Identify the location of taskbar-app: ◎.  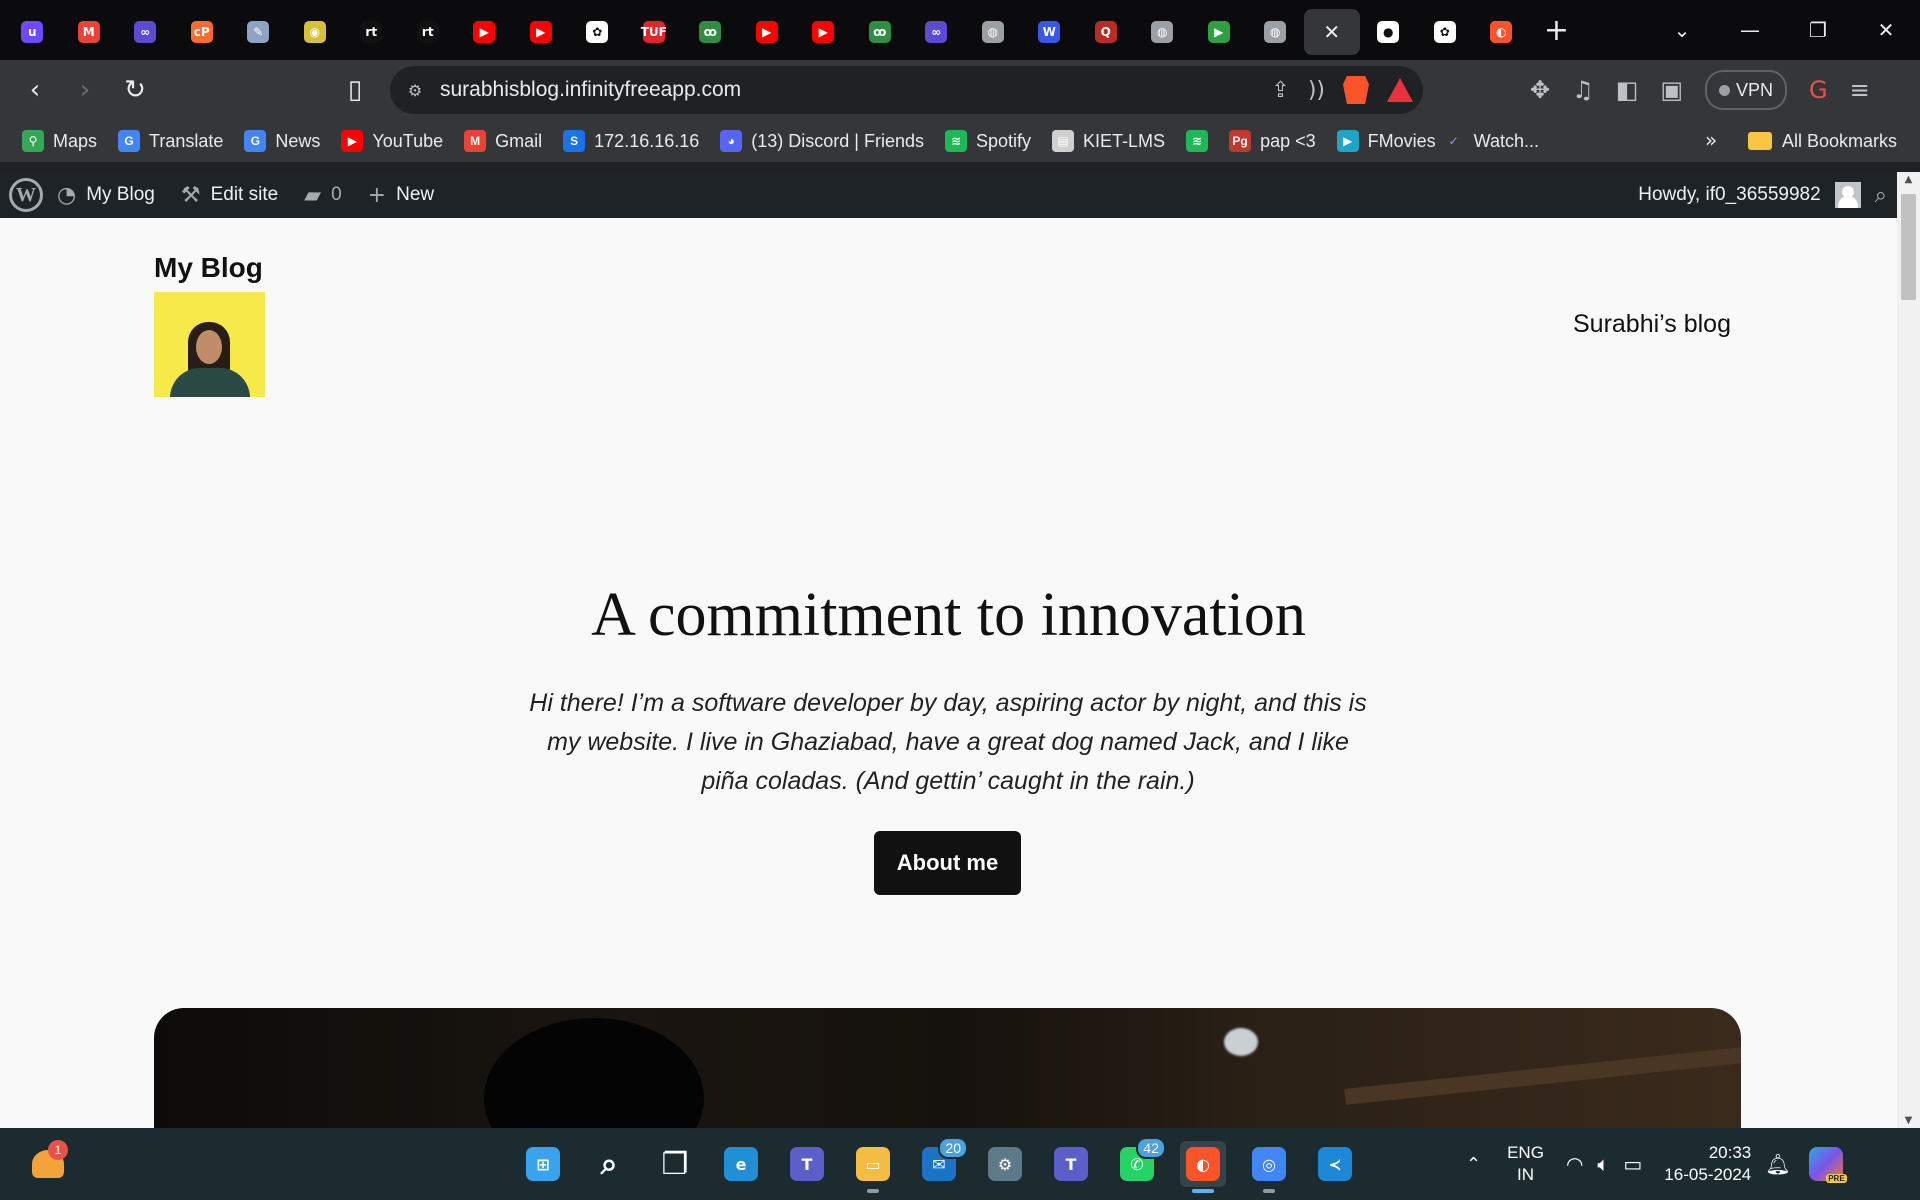
(1269, 1167).